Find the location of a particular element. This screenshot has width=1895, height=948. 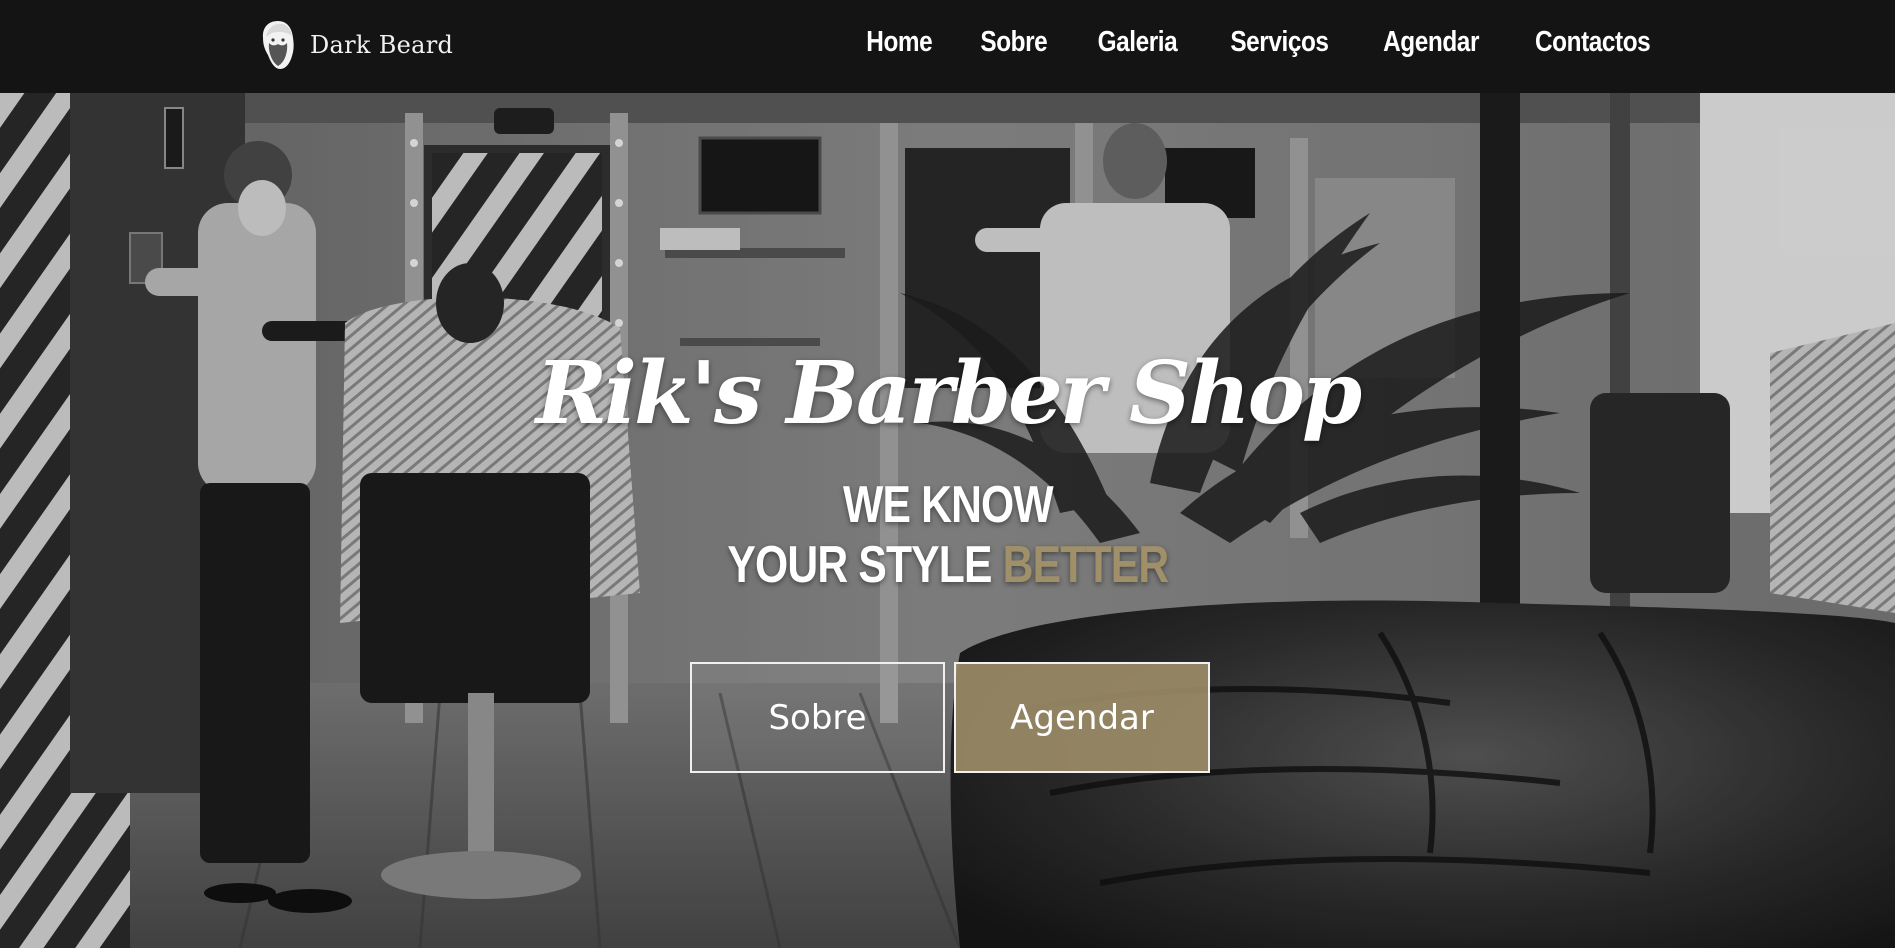

brand: Dark Beard is located at coordinates (355, 45).